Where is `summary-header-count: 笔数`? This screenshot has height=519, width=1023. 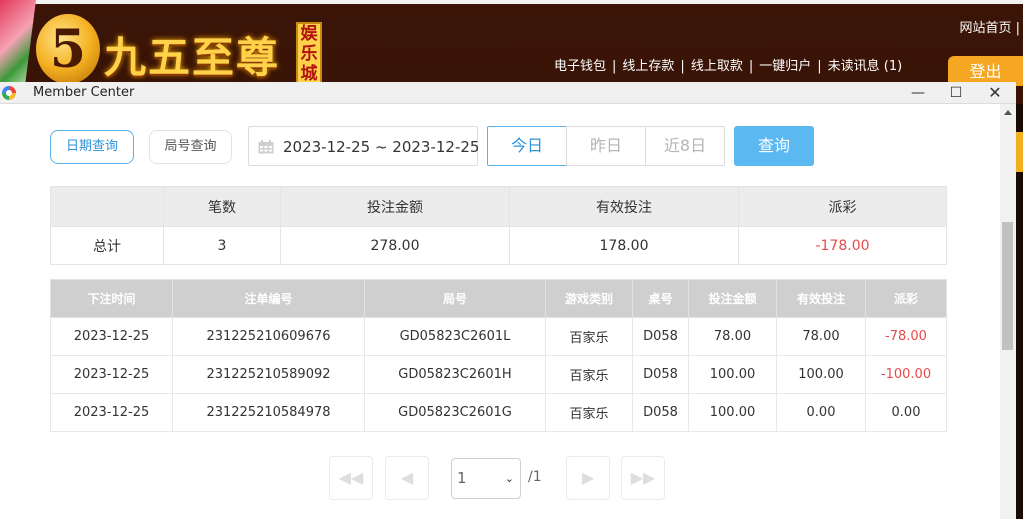 summary-header-count: 笔数 is located at coordinates (222, 206).